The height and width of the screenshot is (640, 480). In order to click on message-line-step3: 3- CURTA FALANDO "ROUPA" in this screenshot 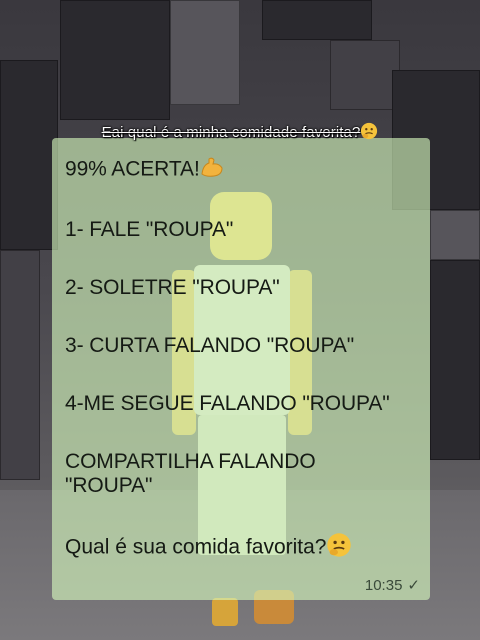, I will do `click(210, 345)`.